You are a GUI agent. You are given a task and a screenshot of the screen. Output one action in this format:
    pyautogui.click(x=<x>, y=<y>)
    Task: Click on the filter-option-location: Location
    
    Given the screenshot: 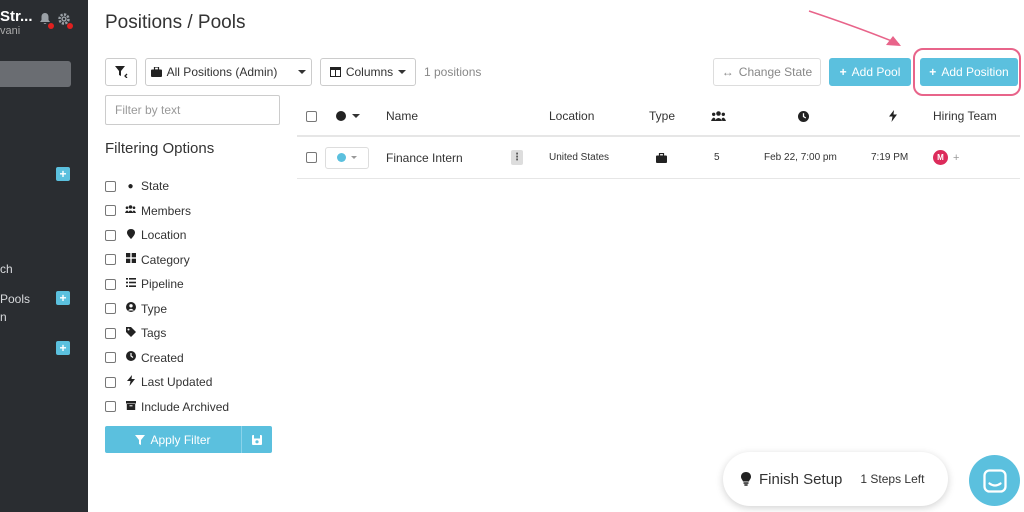 What is the action you would take?
    pyautogui.click(x=192, y=235)
    